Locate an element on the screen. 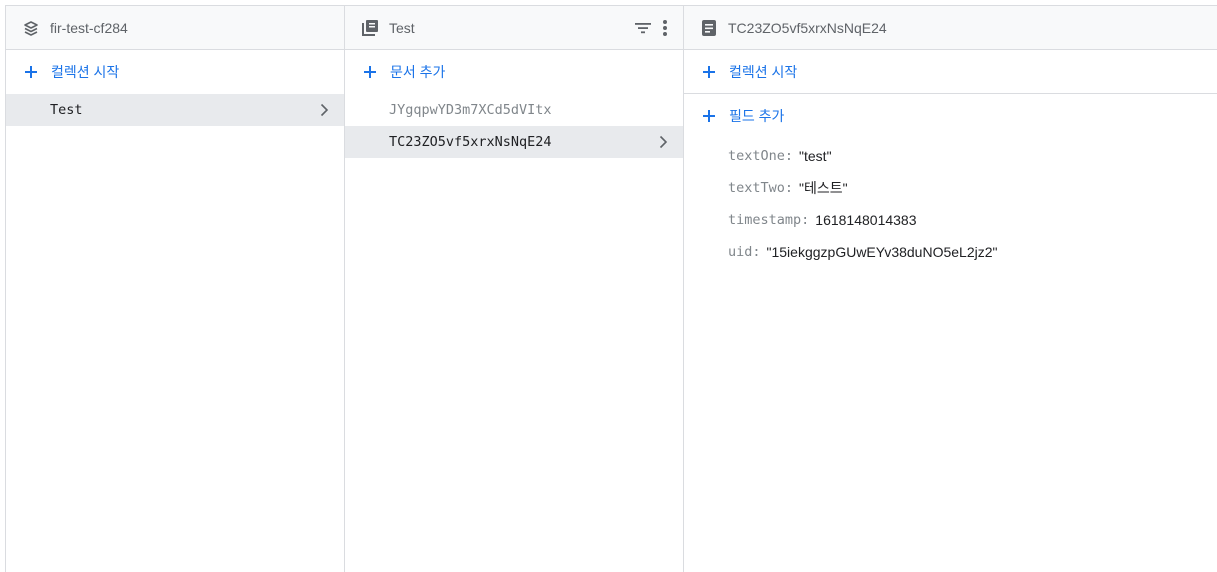 The width and height of the screenshot is (1217, 572). start-collection-button: 컬렉션 시작 is located at coordinates (175, 72).